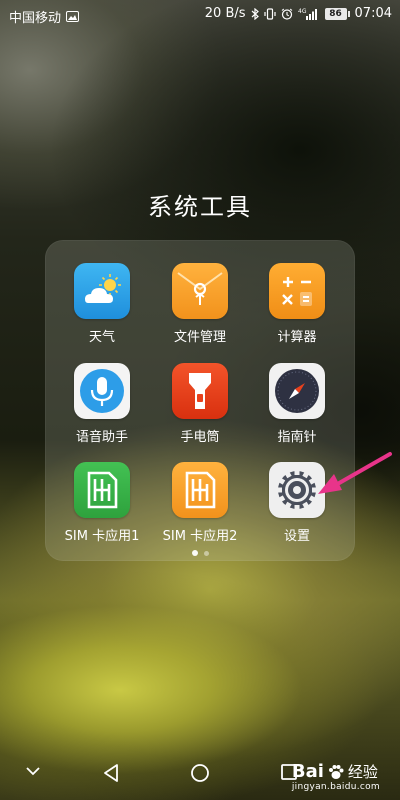  What do you see at coordinates (297, 291) in the screenshot?
I see `calculator-icon` at bounding box center [297, 291].